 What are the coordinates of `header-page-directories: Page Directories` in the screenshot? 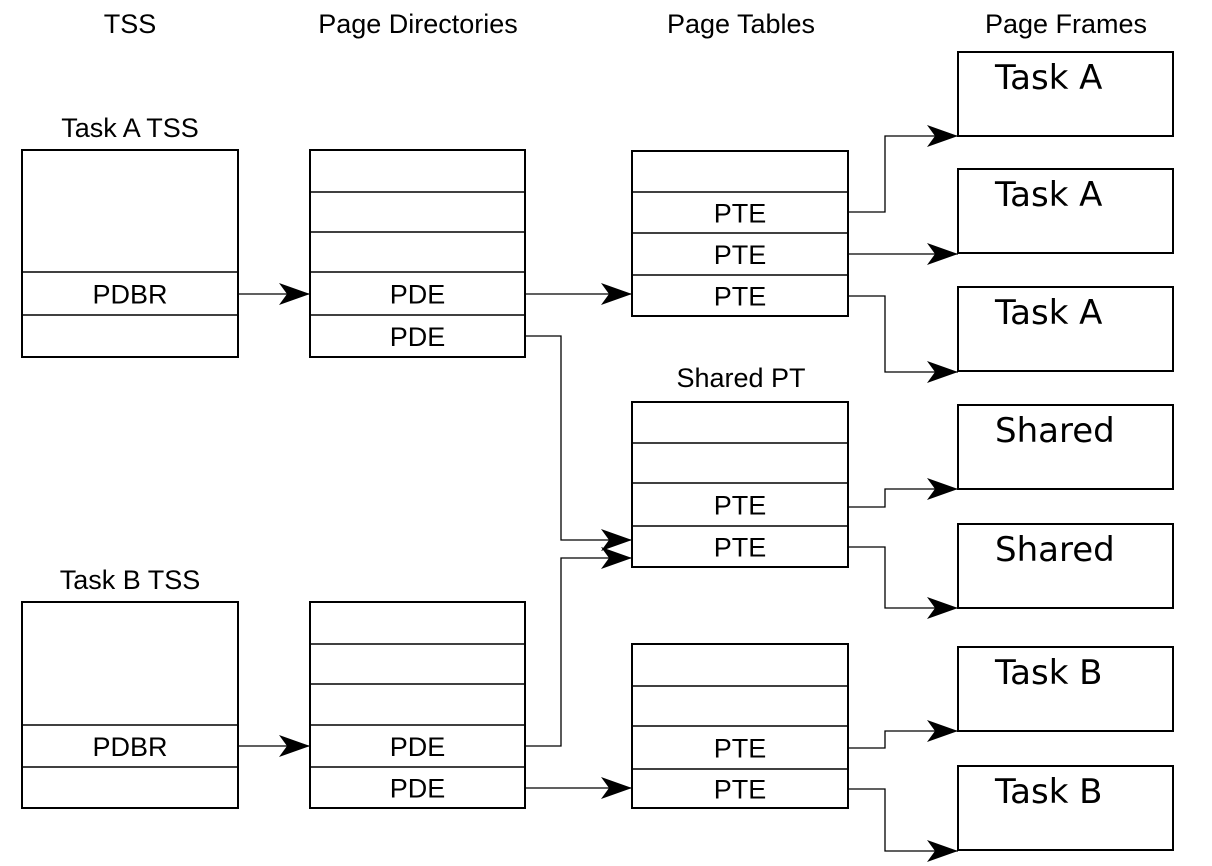 It's located at (418, 24).